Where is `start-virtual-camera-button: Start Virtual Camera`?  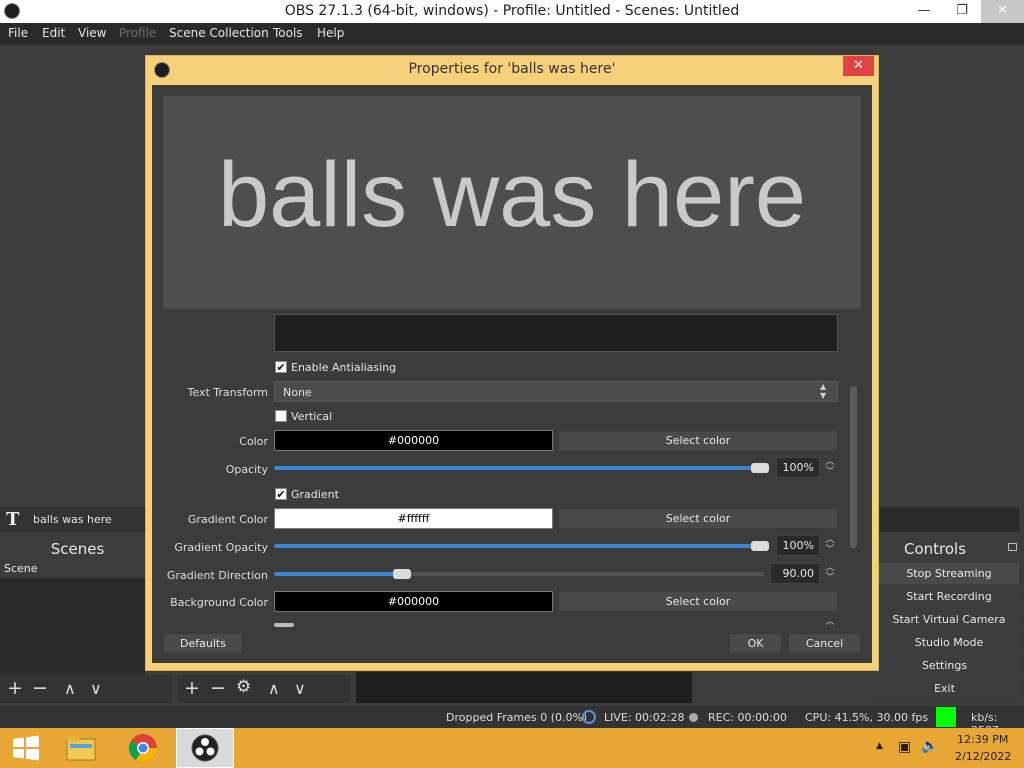 start-virtual-camera-button: Start Virtual Camera is located at coordinates (949, 619).